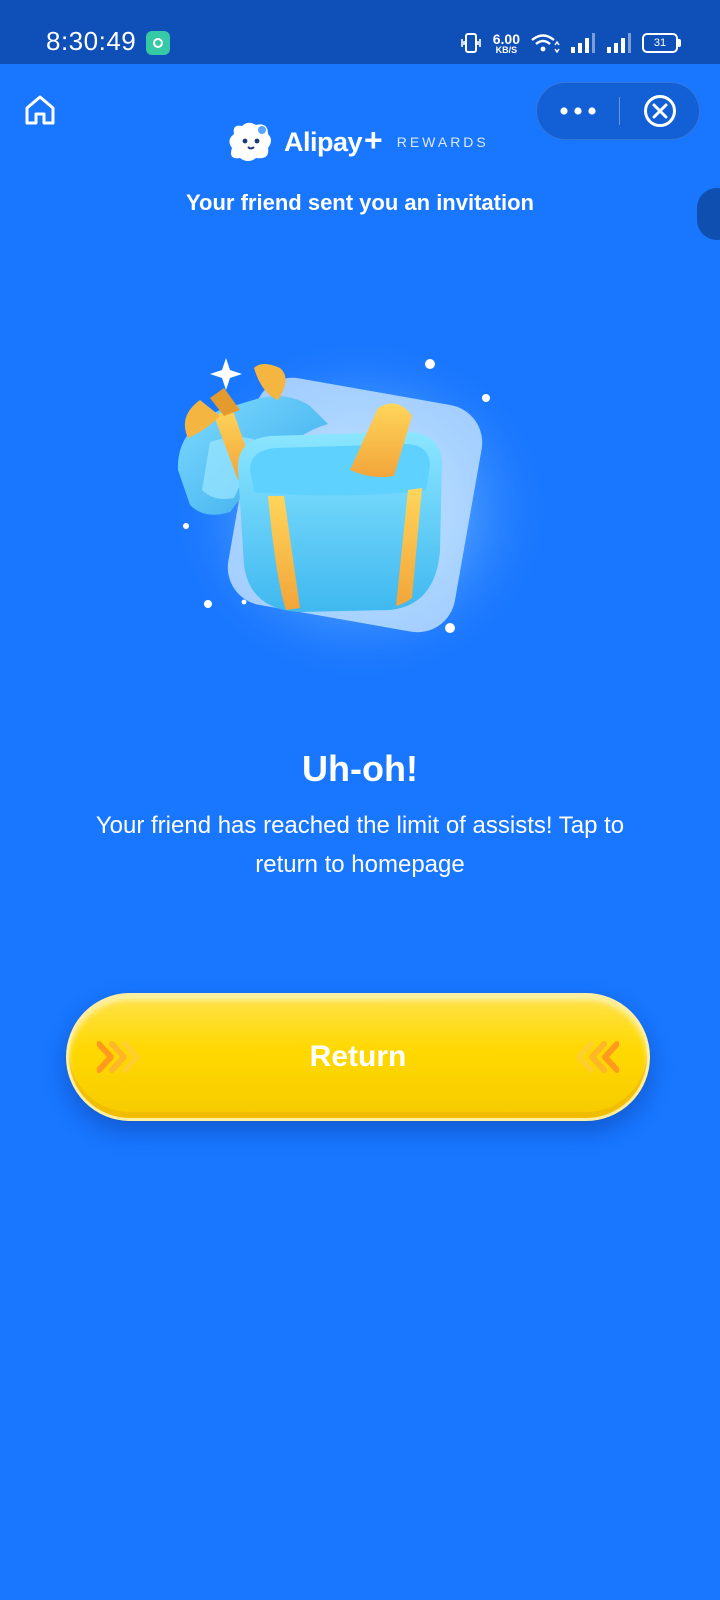 This screenshot has height=1600, width=720. I want to click on notification-app-icon, so click(158, 43).